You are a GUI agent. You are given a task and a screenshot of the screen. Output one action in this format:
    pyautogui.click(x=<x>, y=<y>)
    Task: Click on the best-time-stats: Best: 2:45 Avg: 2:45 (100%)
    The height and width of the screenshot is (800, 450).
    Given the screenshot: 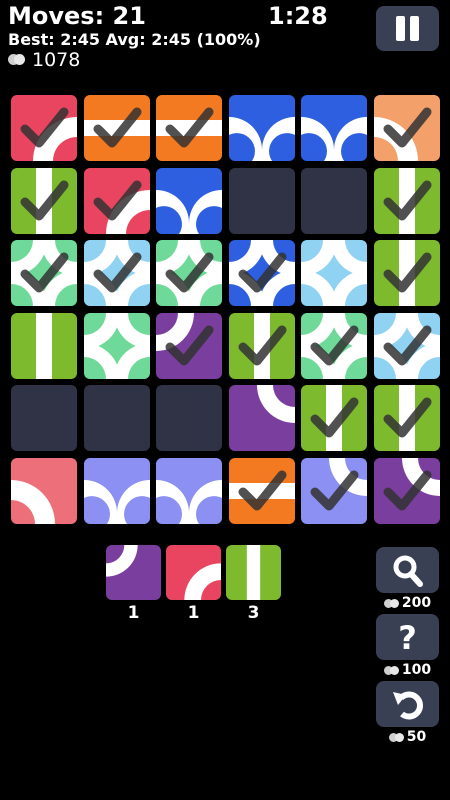 What is the action you would take?
    pyautogui.click(x=134, y=39)
    